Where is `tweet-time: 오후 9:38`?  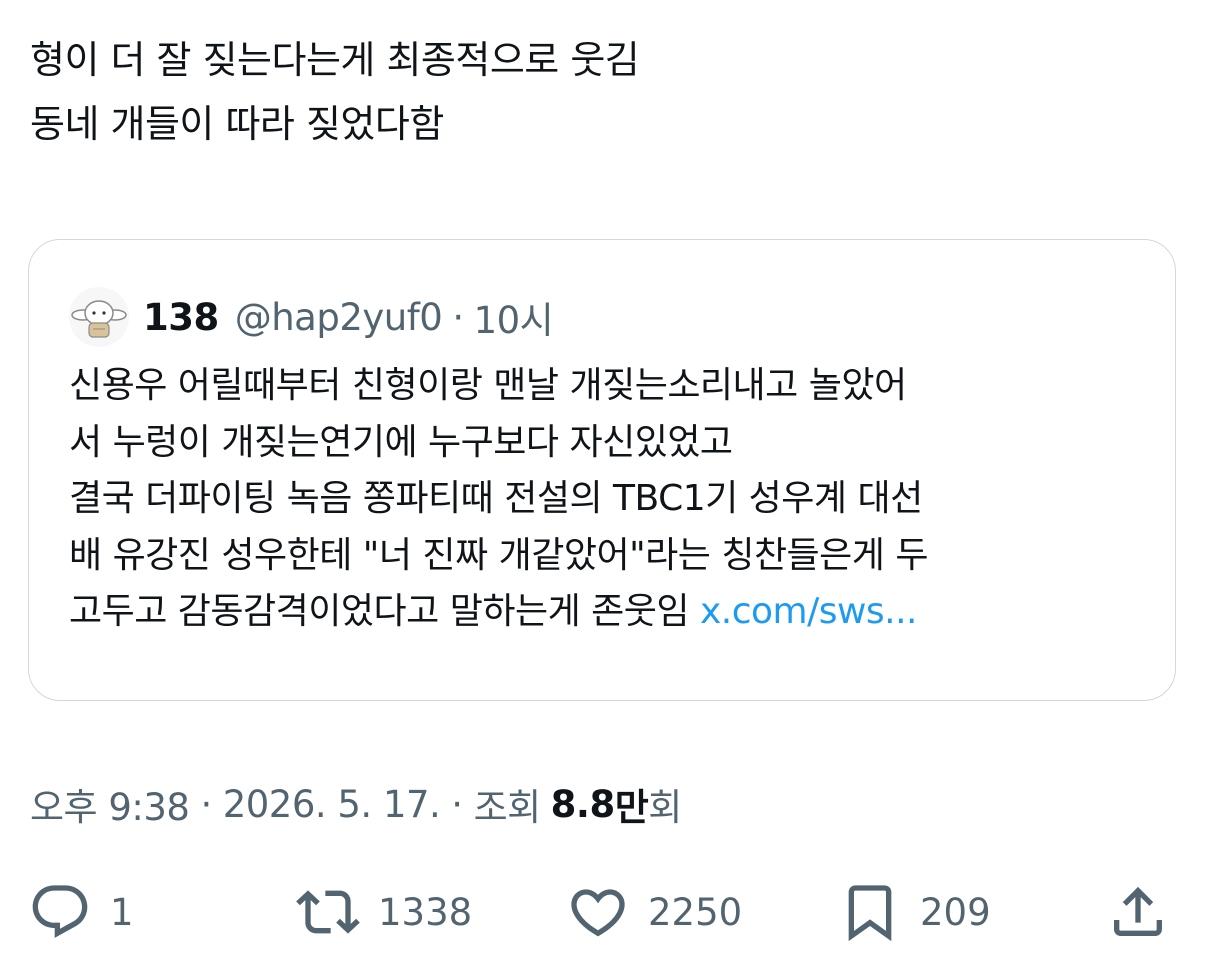
tweet-time: 오후 9:38 is located at coordinates (110, 804).